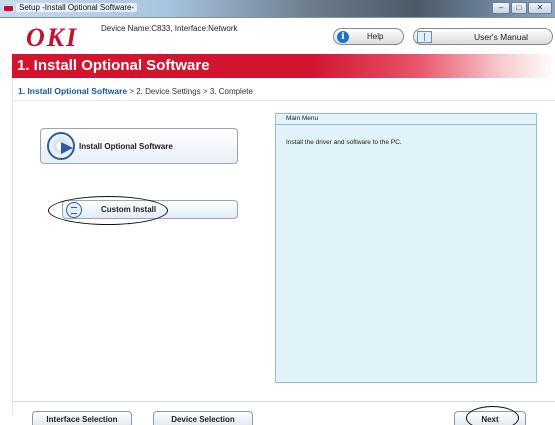  I want to click on next-highlight-oval, so click(492, 415).